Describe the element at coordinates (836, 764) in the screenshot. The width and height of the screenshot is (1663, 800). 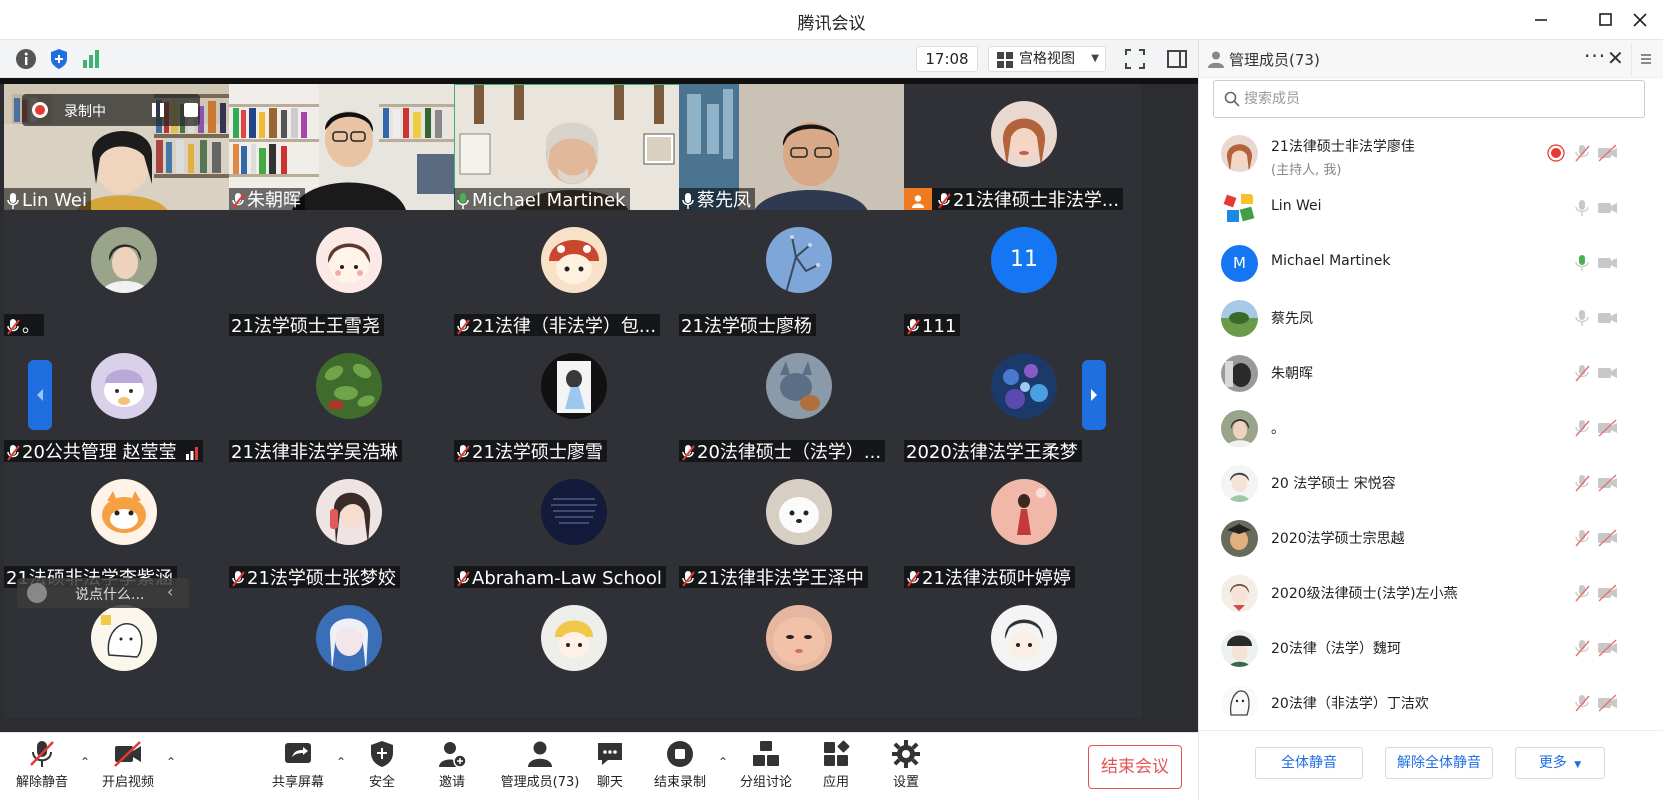
I see `apps-button: 应用` at that location.